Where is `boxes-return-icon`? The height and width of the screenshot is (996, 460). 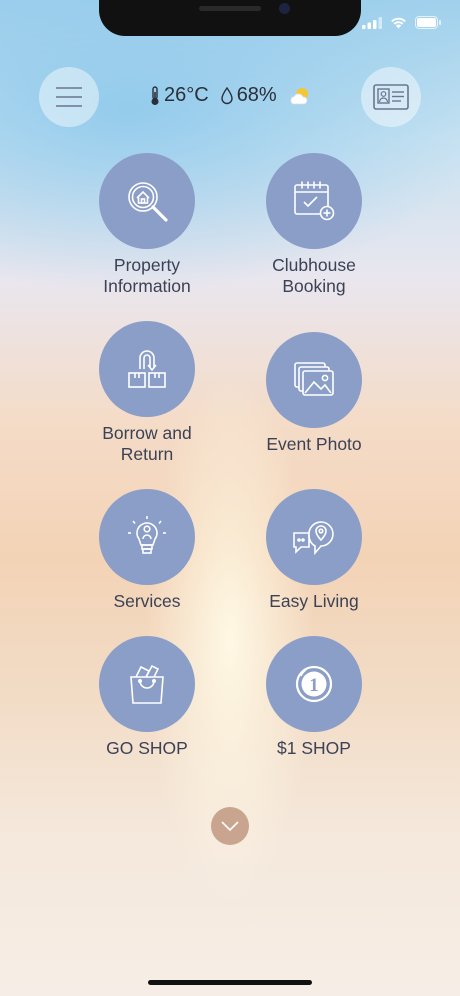 boxes-return-icon is located at coordinates (147, 369).